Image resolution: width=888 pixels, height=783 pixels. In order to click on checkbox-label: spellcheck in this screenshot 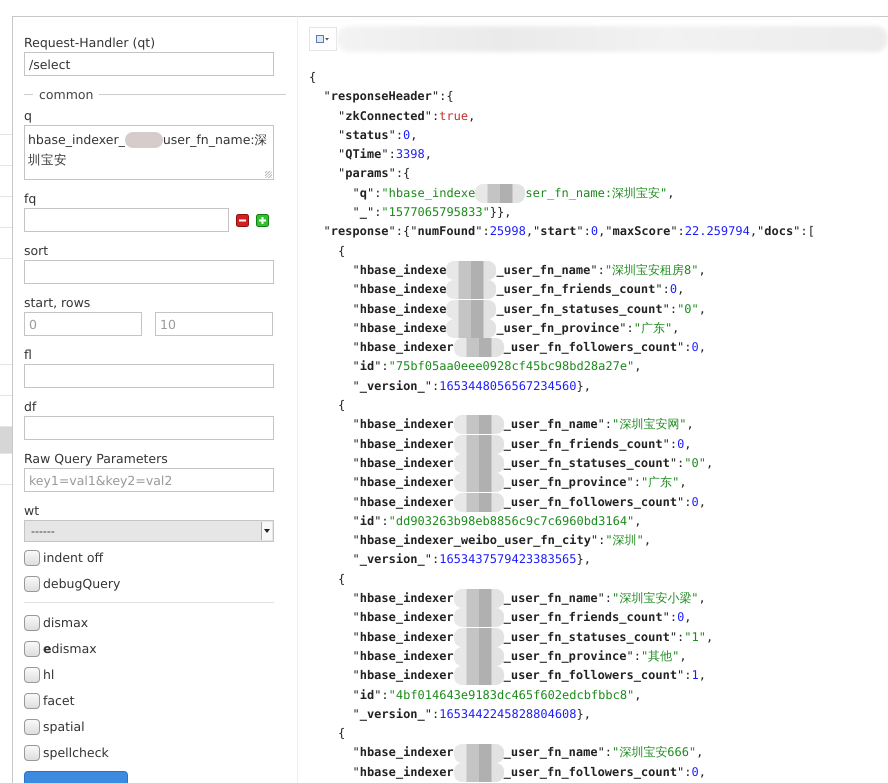, I will do `click(76, 753)`.